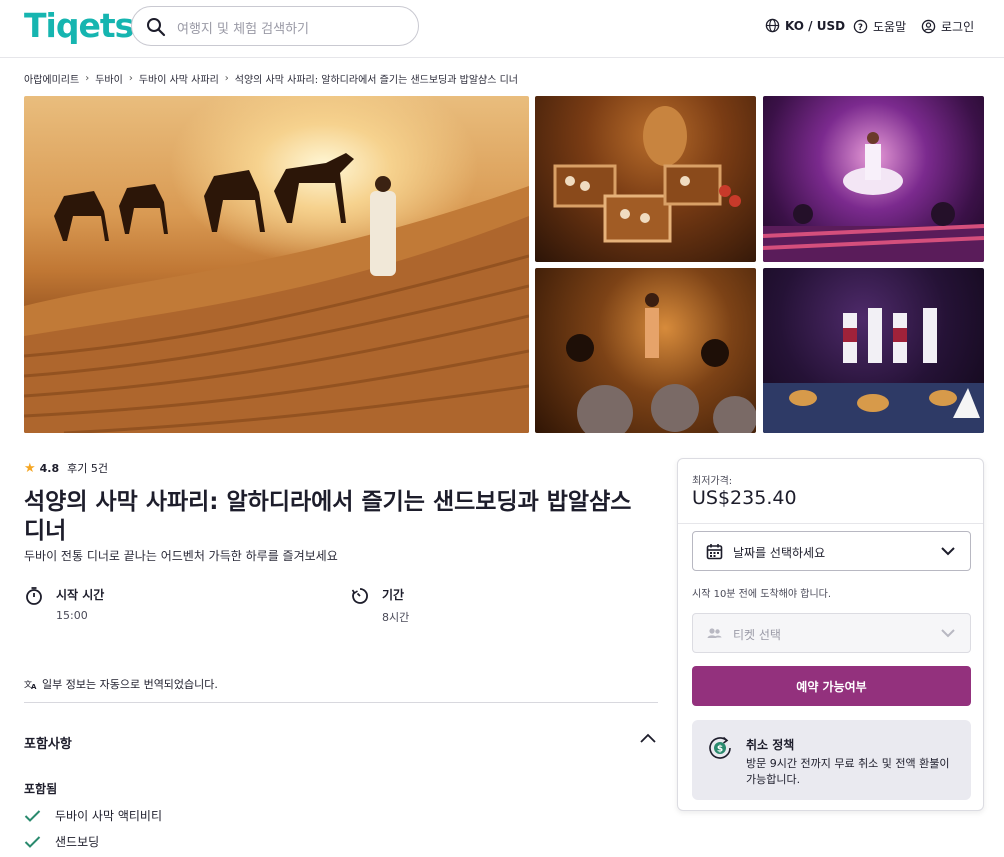 The image size is (1004, 857). What do you see at coordinates (815, 25) in the screenshot?
I see `lang-currency-label: KO / USD` at bounding box center [815, 25].